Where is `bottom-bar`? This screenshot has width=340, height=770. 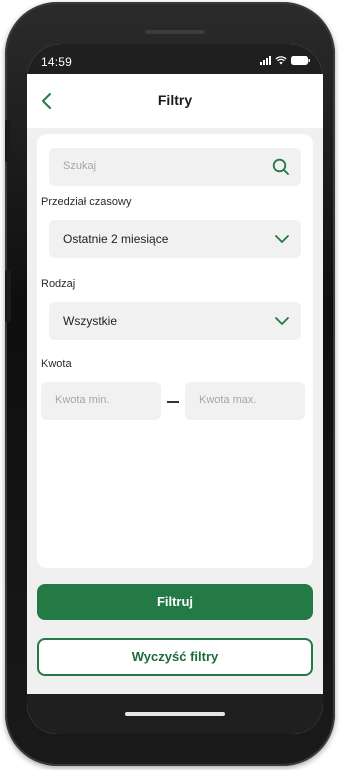
bottom-bar is located at coordinates (175, 714).